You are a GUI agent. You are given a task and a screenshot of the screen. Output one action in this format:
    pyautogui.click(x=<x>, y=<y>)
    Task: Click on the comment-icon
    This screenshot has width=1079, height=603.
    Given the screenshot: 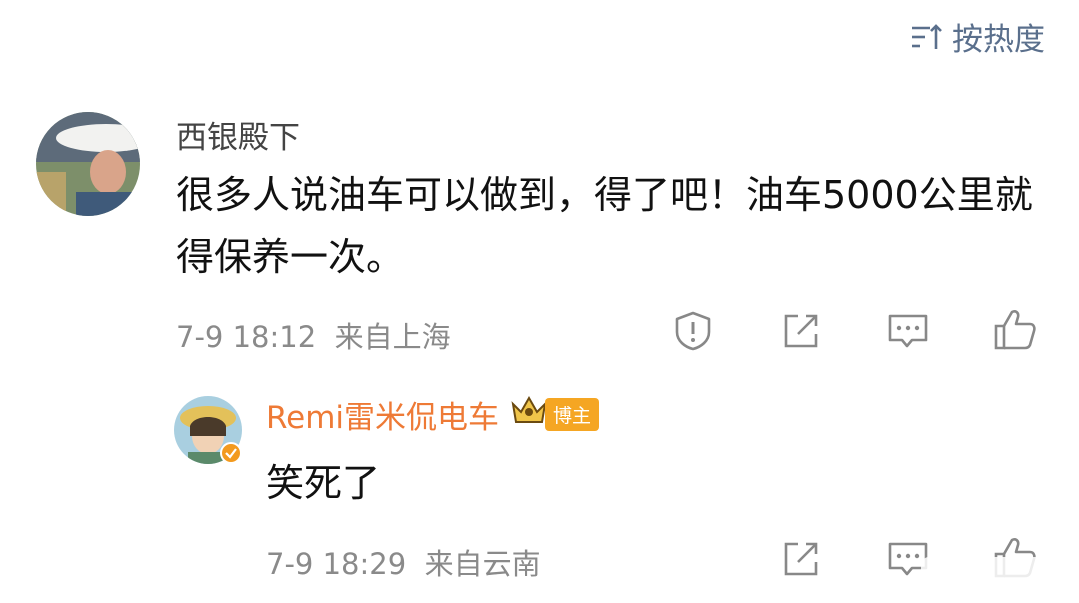 What is the action you would take?
    pyautogui.click(x=908, y=333)
    